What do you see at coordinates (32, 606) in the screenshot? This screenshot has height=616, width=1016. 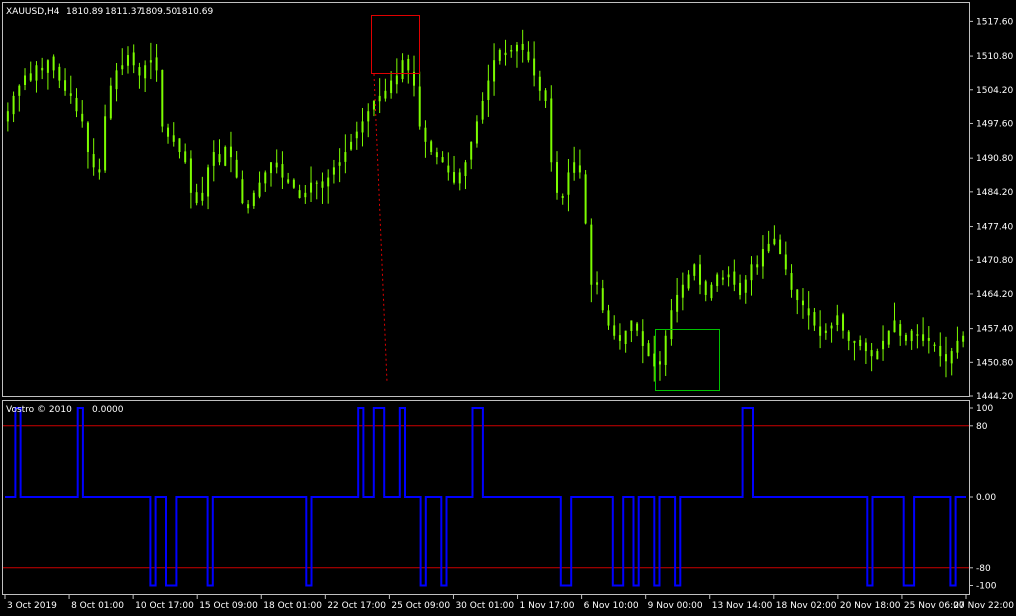 I see `time-tick-label: 3 Oct 2019` at bounding box center [32, 606].